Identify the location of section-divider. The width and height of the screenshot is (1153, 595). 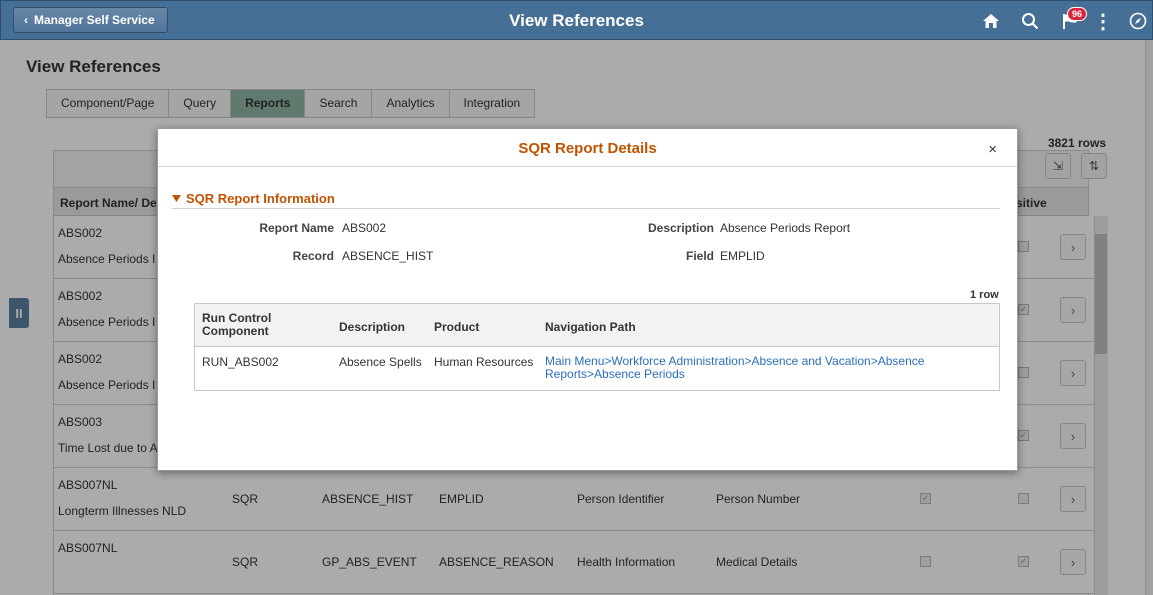
(586, 208).